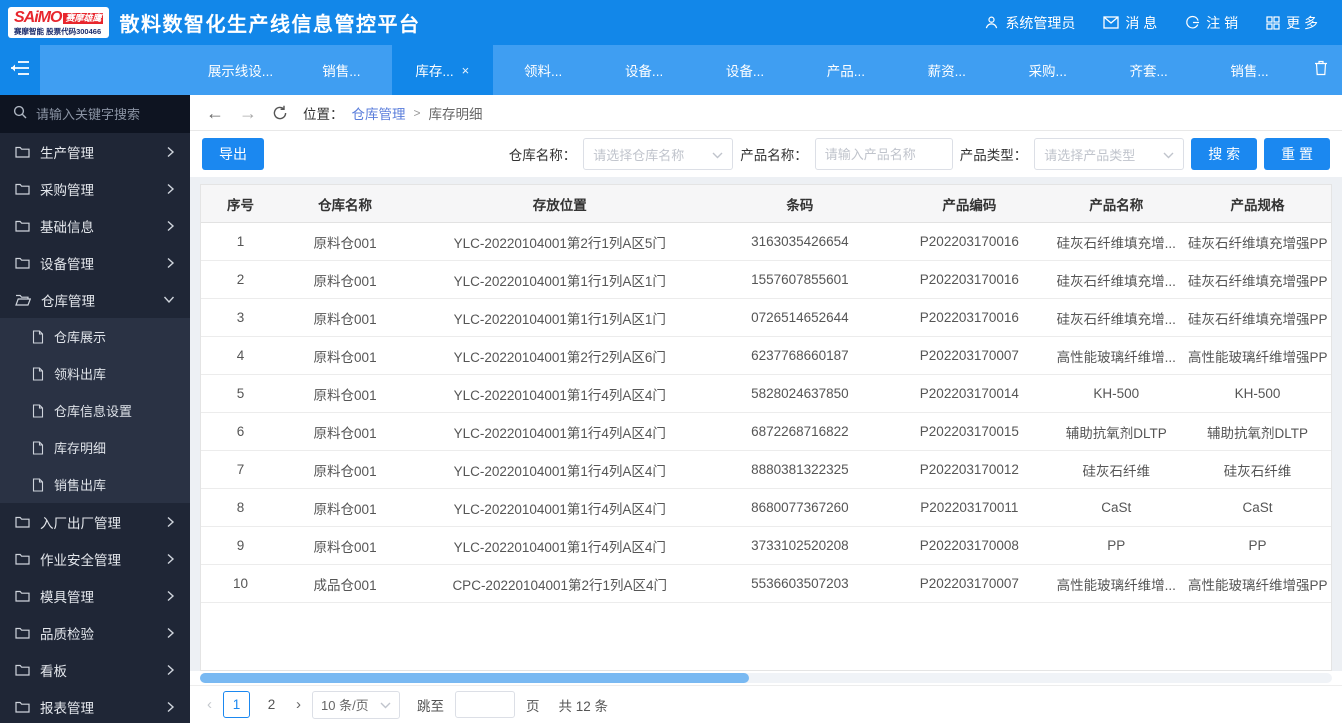 The image size is (1342, 723). I want to click on sidebar-item-2: 基础信息, so click(95, 225).